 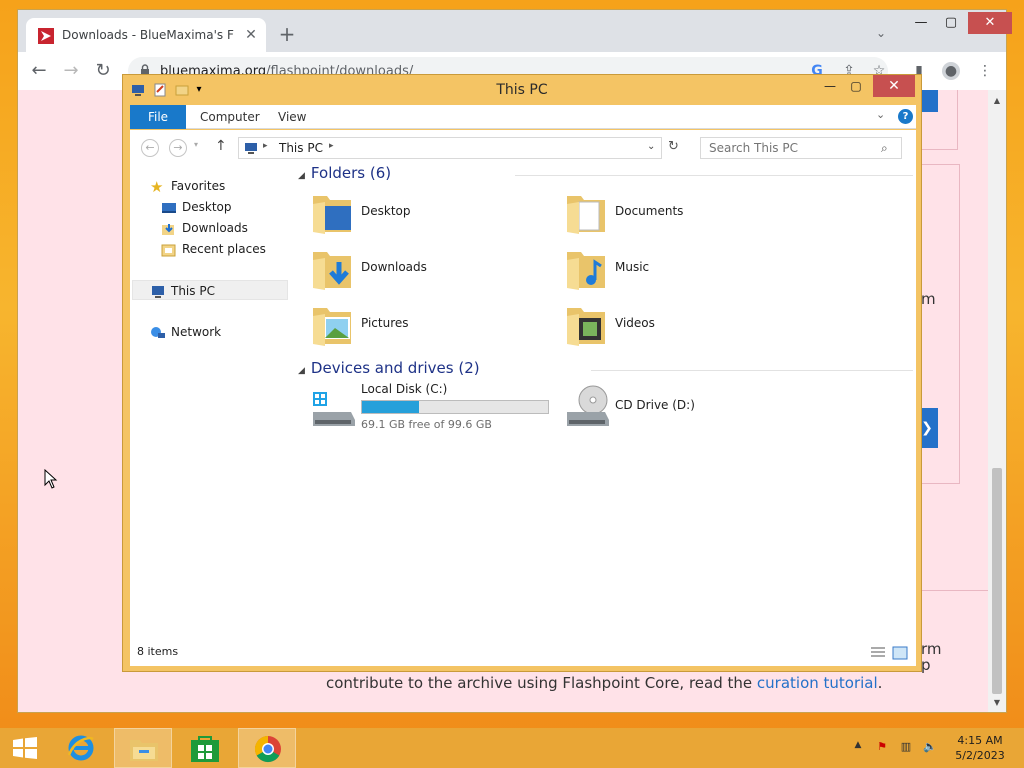 I want to click on file-explorer-icon, so click(x=144, y=750).